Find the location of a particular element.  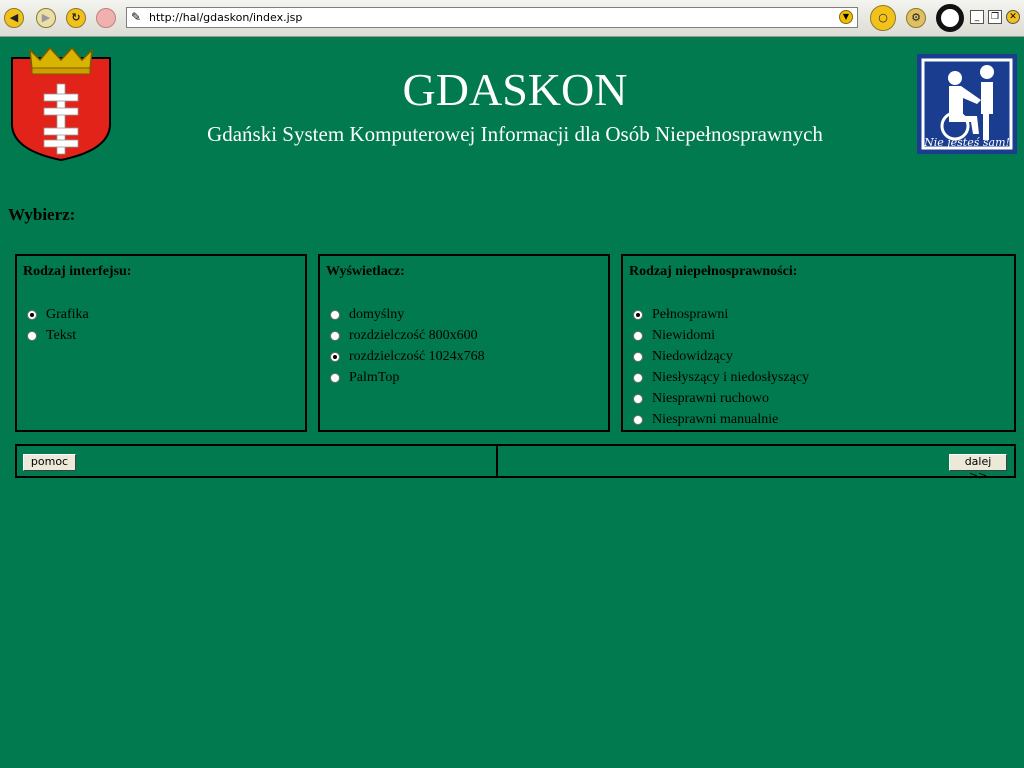

radio-option-disability: Niesprawni ruchowo is located at coordinates (721, 398).